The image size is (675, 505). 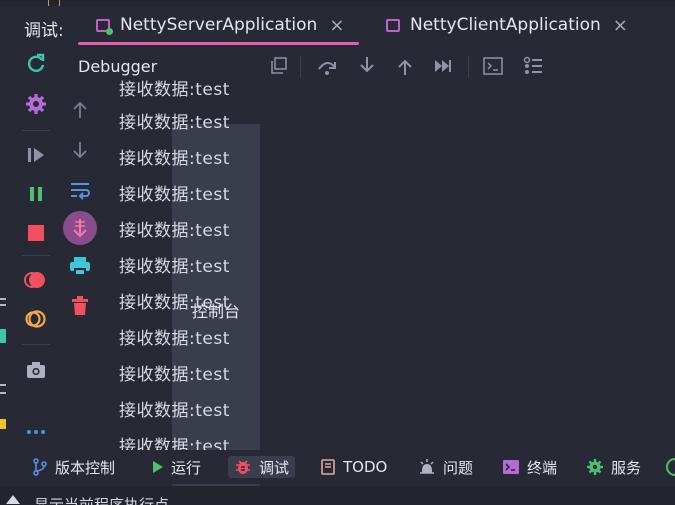 What do you see at coordinates (367, 66) in the screenshot?
I see `step-into-icon` at bounding box center [367, 66].